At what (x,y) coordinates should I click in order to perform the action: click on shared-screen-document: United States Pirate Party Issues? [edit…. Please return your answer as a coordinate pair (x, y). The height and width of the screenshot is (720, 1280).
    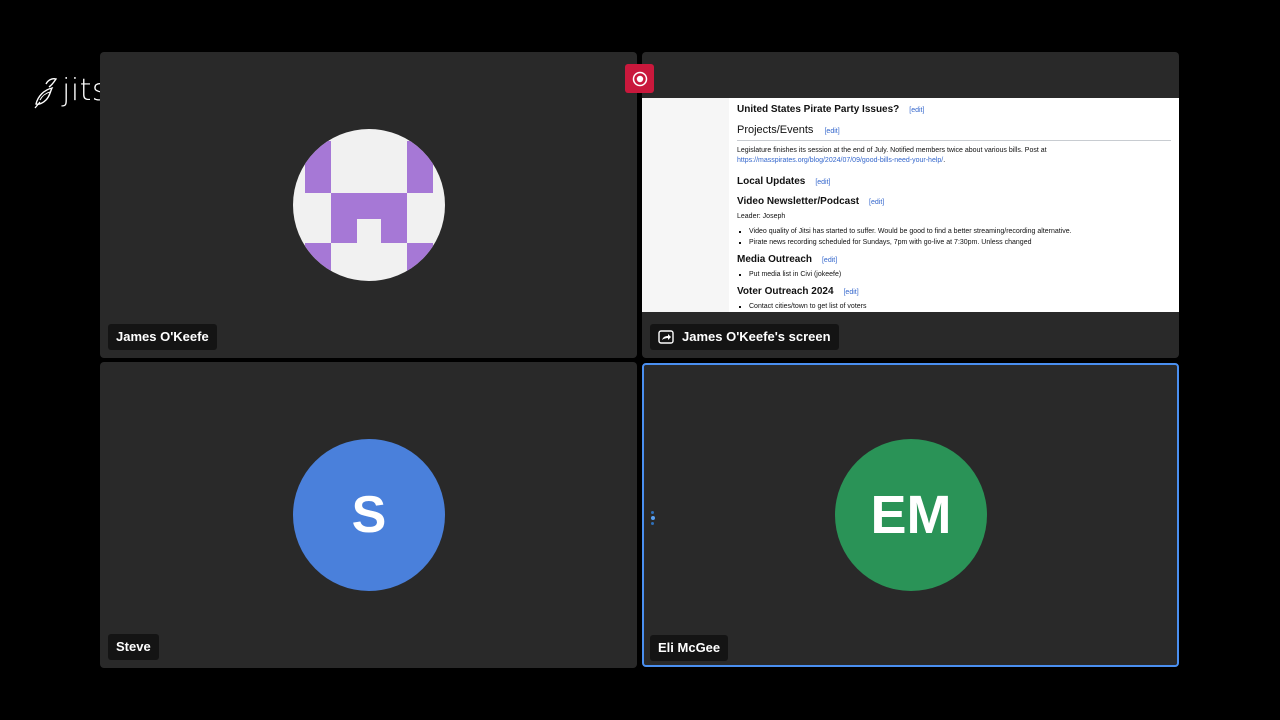
    Looking at the image, I should click on (910, 205).